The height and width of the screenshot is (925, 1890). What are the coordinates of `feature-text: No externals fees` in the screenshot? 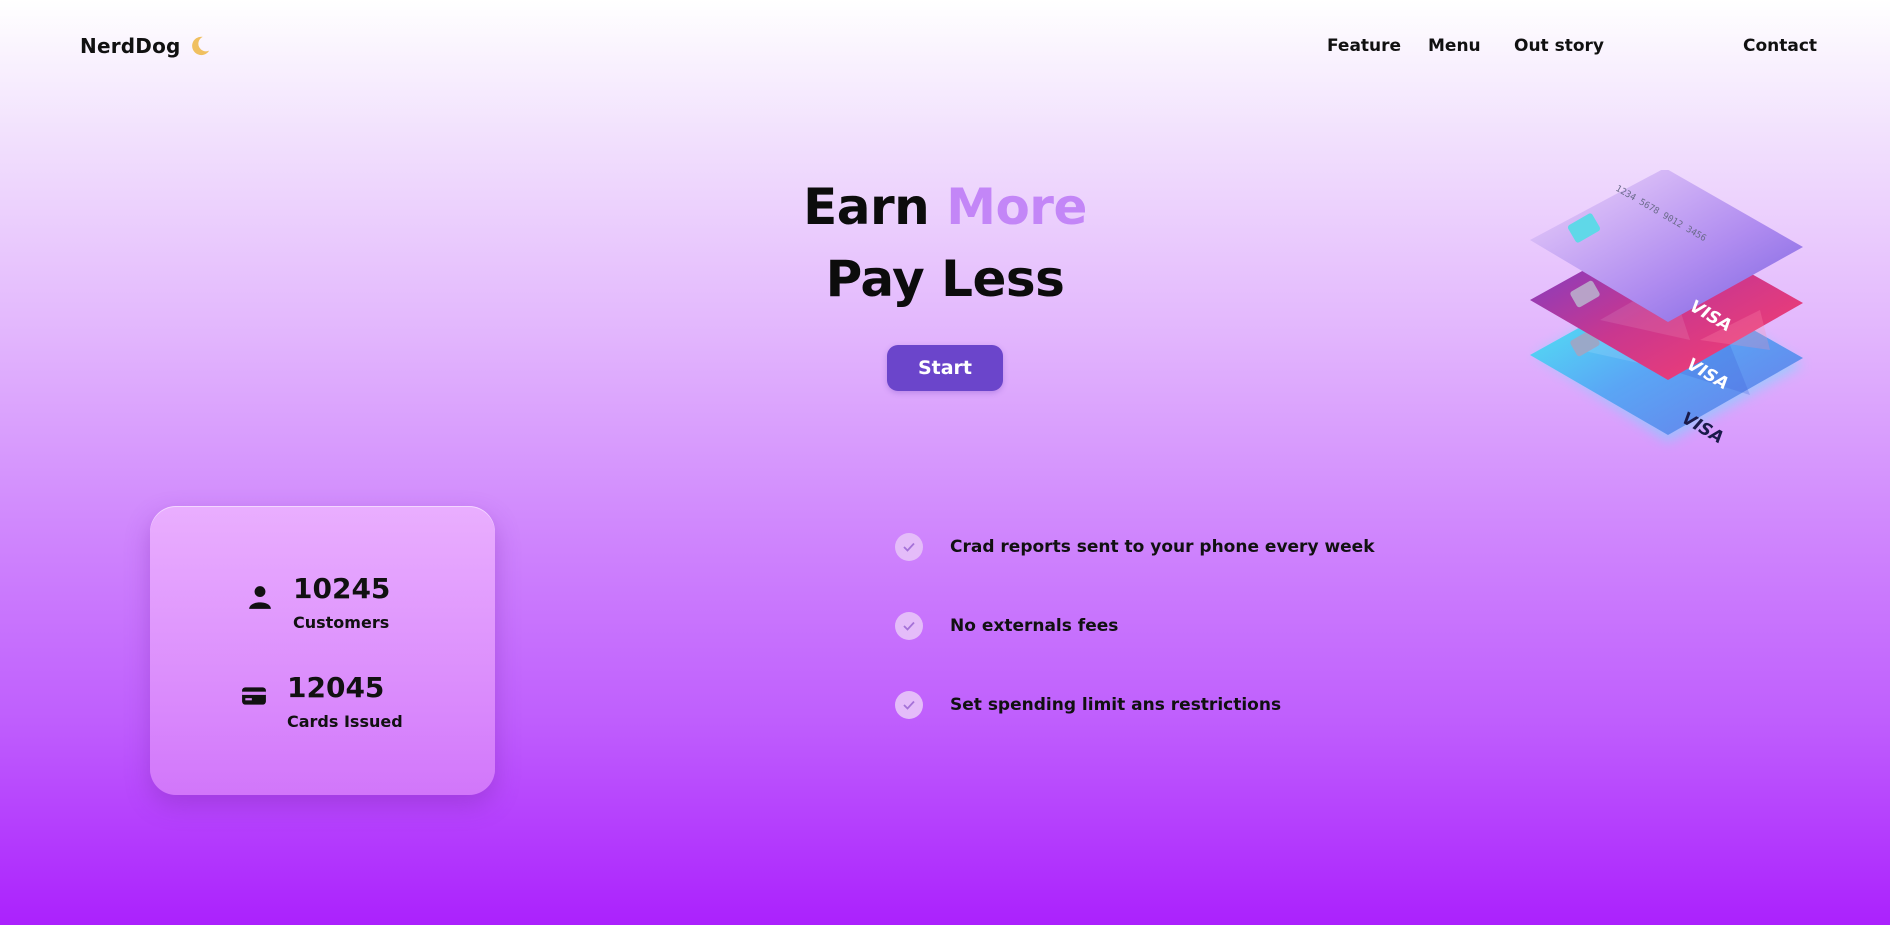 It's located at (1034, 626).